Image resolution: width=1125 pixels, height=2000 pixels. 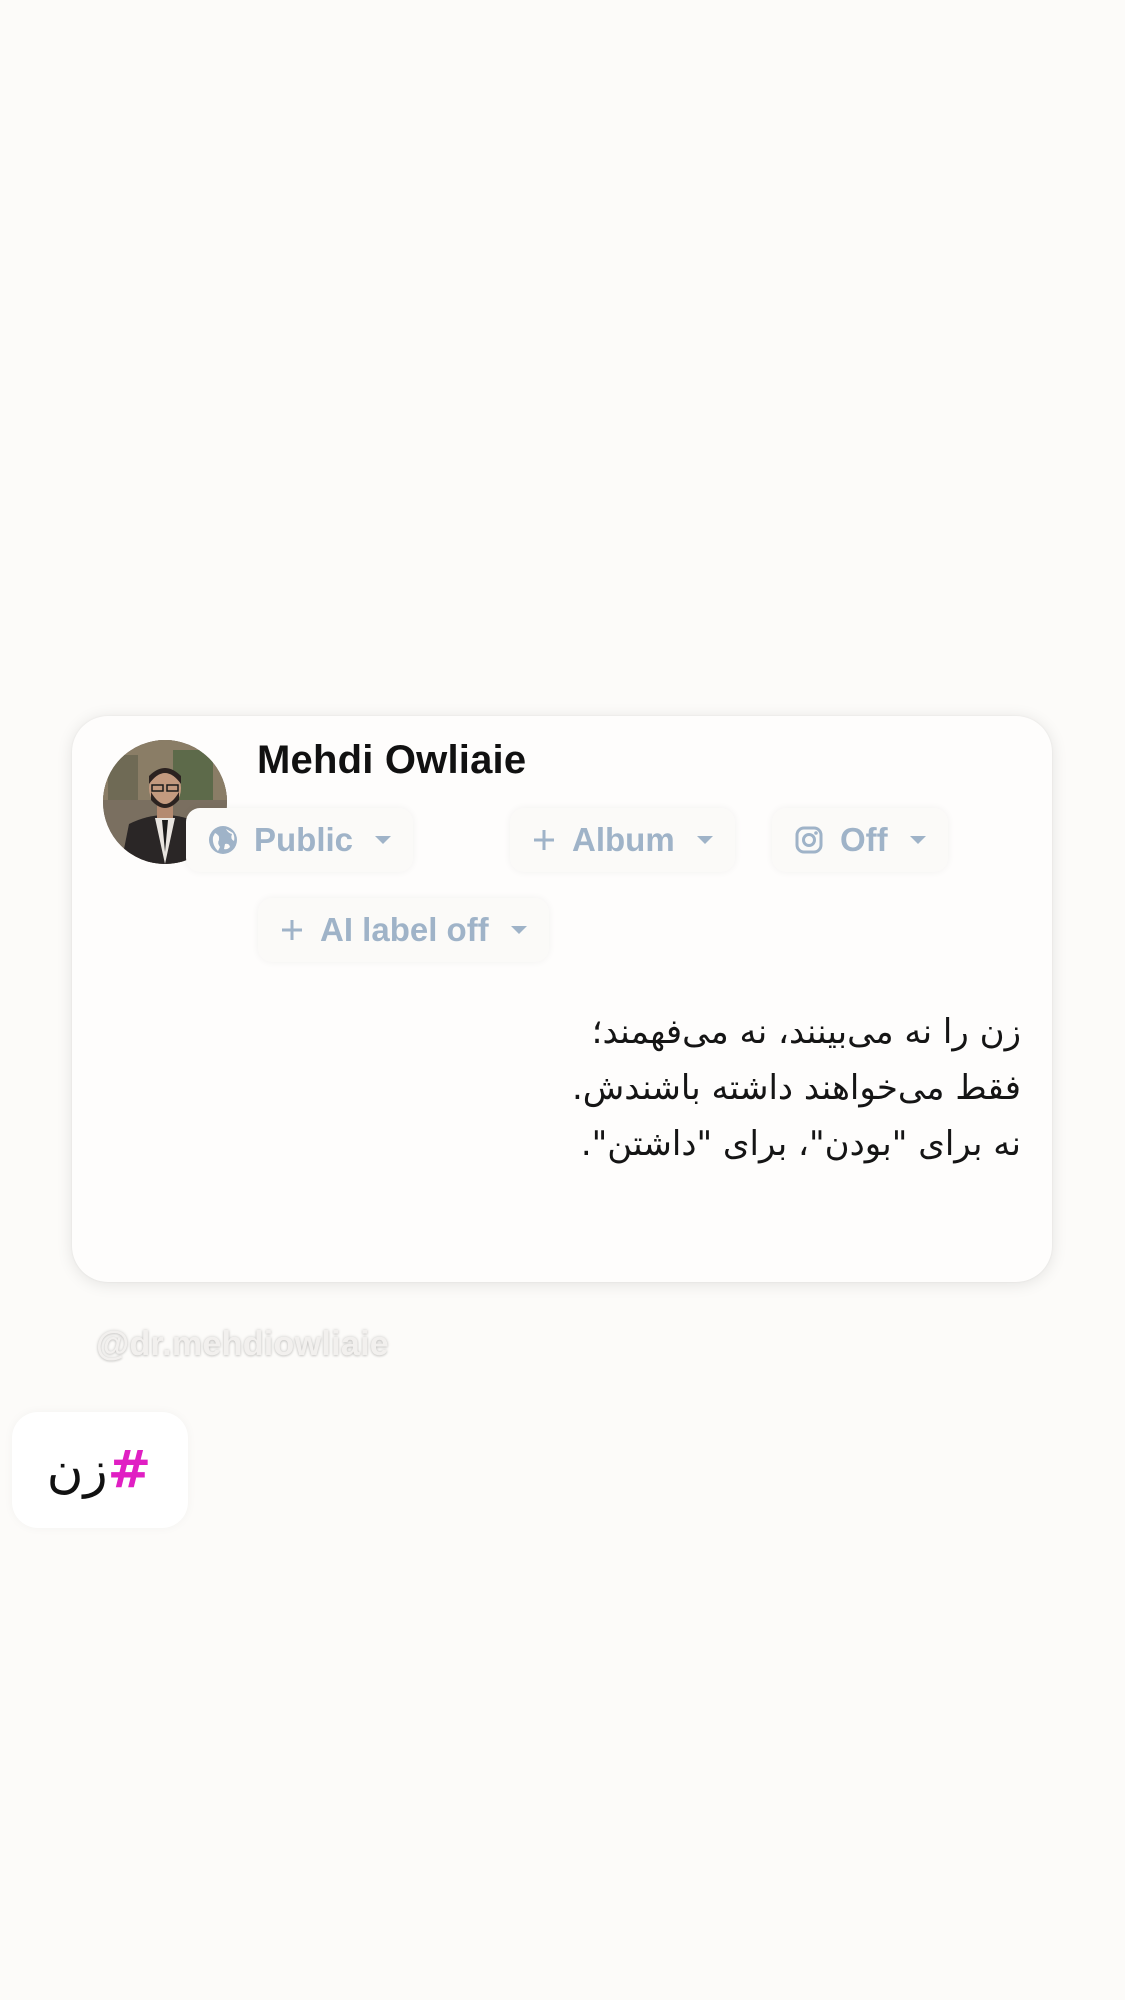 I want to click on album-selector: Album, so click(x=622, y=840).